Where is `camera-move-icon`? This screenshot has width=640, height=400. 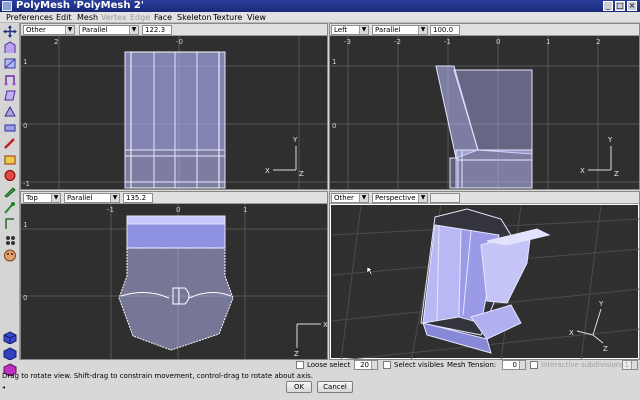
camera-move-icon is located at coordinates (10, 239).